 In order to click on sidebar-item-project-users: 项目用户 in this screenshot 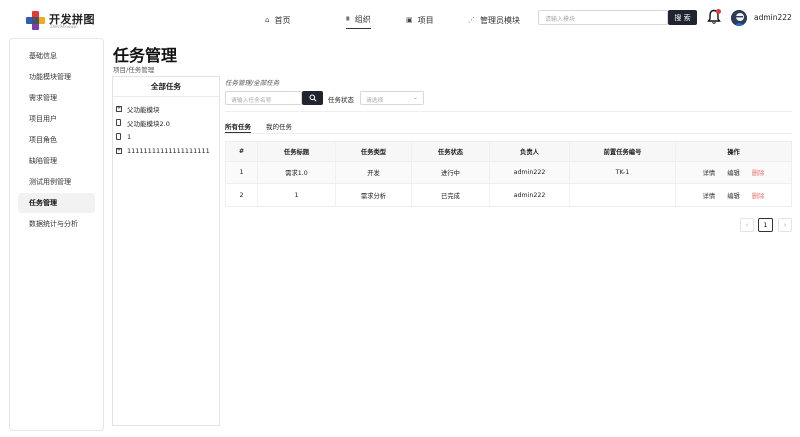, I will do `click(56, 119)`.